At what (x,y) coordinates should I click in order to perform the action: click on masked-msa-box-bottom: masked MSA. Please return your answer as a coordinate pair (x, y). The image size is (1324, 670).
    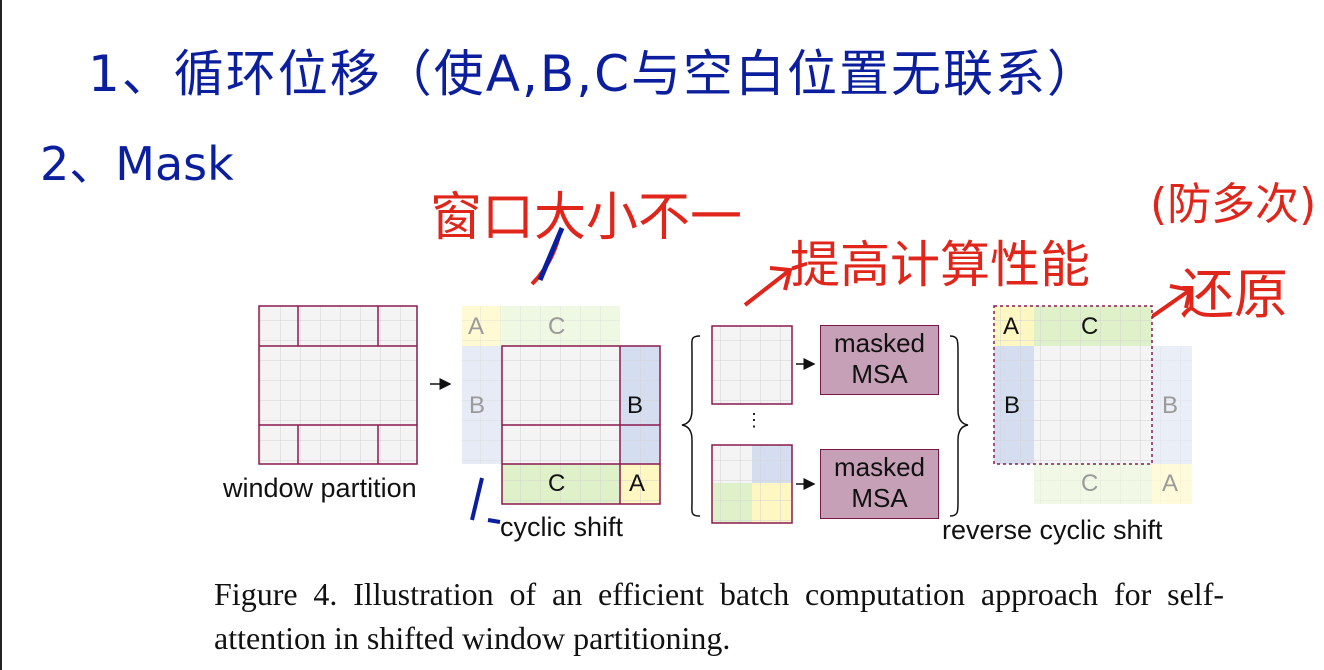
    Looking at the image, I should click on (879, 484).